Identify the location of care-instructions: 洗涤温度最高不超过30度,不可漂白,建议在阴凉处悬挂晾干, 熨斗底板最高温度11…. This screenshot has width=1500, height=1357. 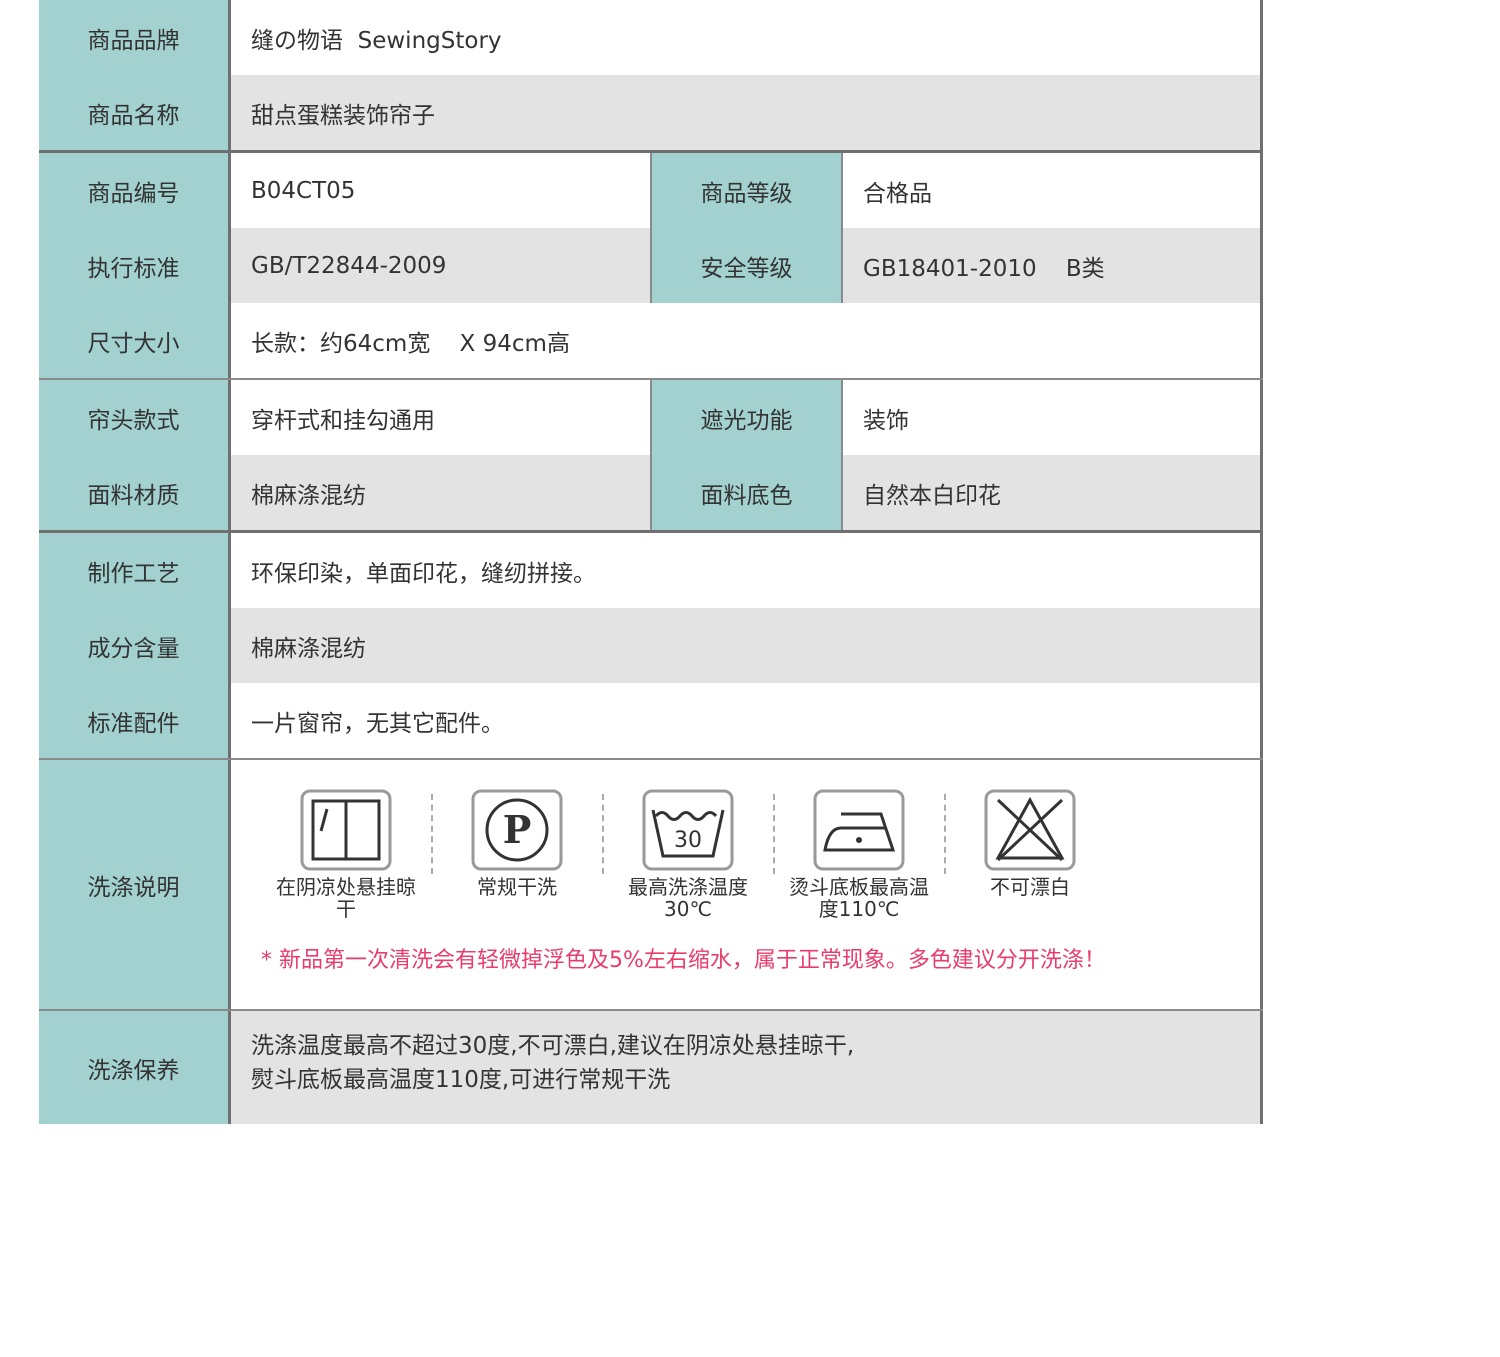
(747, 1067).